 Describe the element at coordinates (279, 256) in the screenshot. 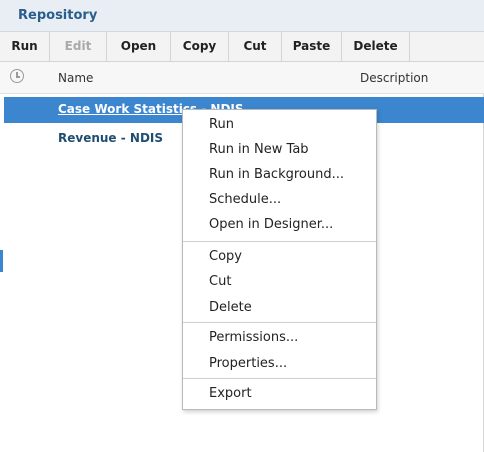

I see `menu-item-copy: Copy` at that location.